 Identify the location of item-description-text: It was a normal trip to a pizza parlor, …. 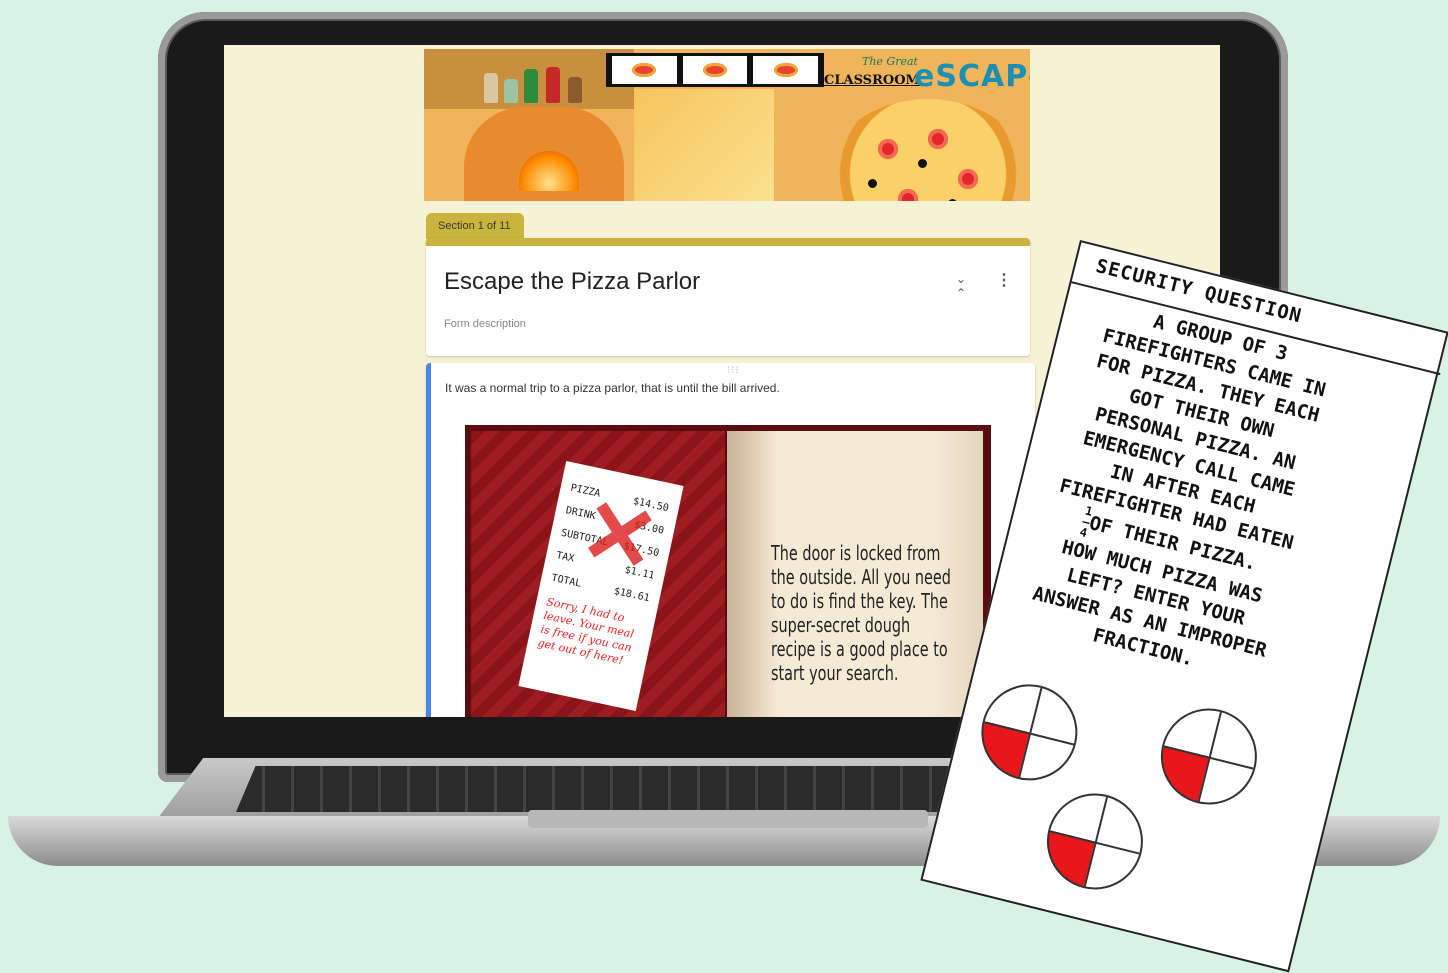
(612, 388).